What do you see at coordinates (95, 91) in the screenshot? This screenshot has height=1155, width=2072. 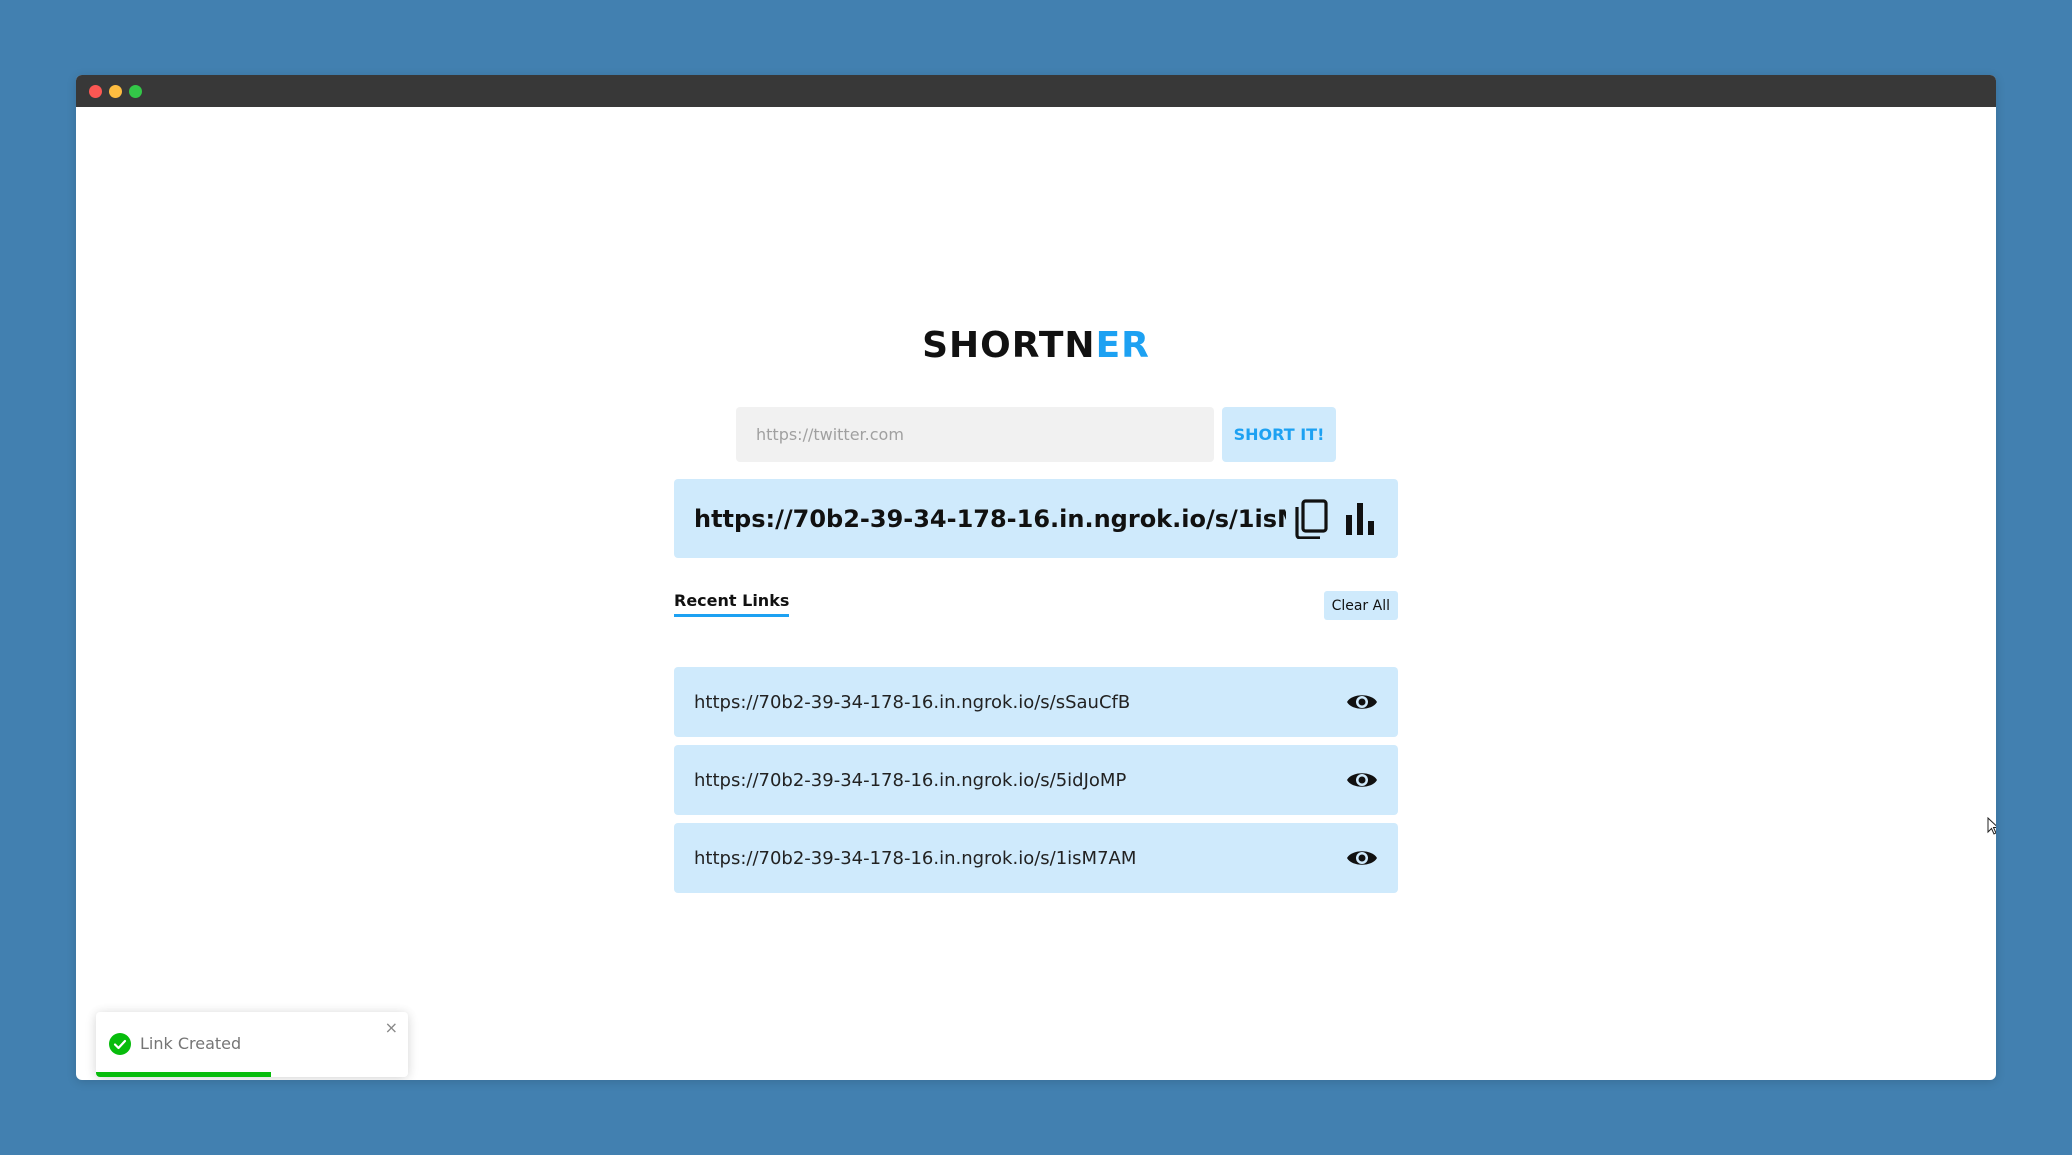 I see `window-close-dot` at bounding box center [95, 91].